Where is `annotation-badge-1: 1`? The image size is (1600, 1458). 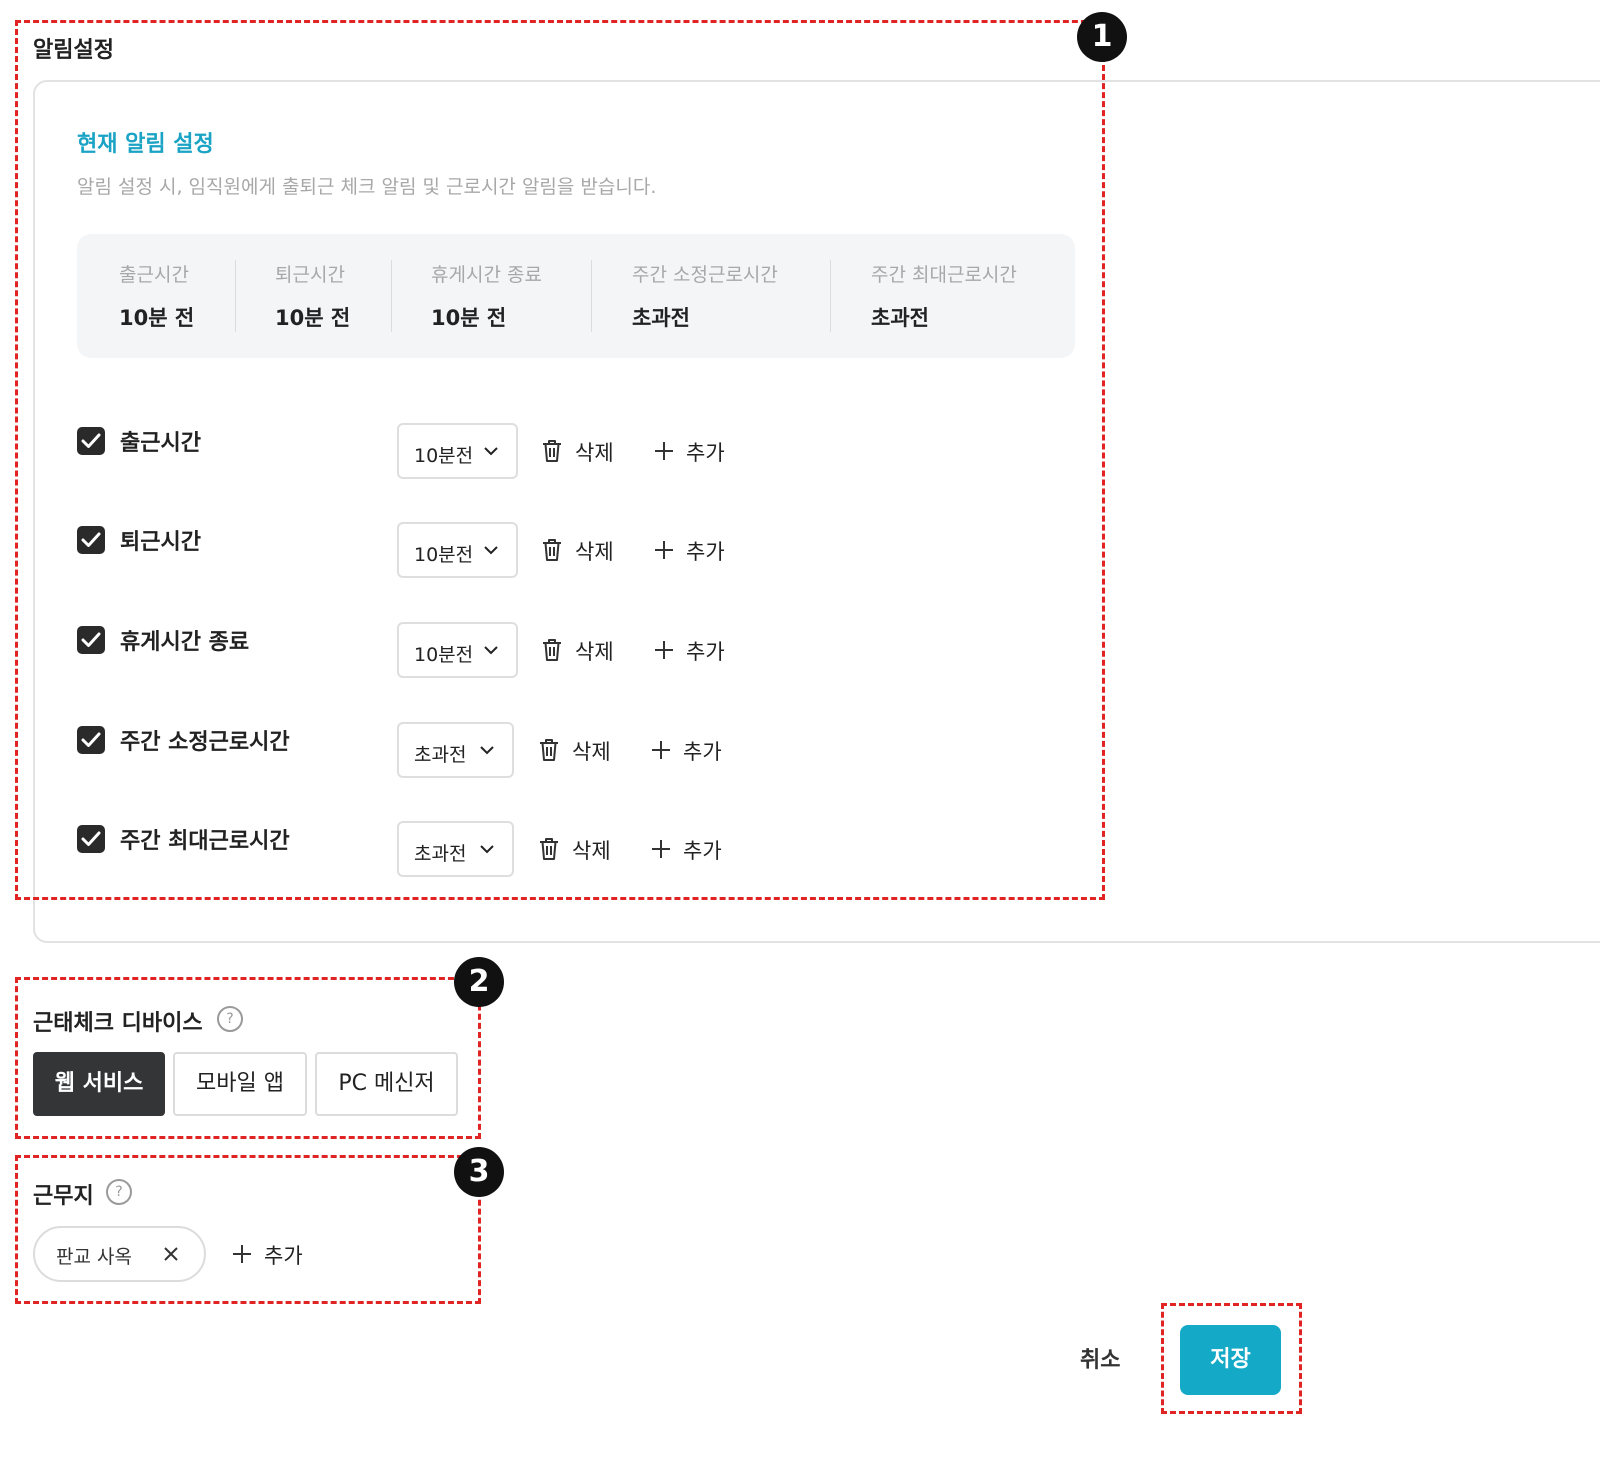
annotation-badge-1: 1 is located at coordinates (1102, 37).